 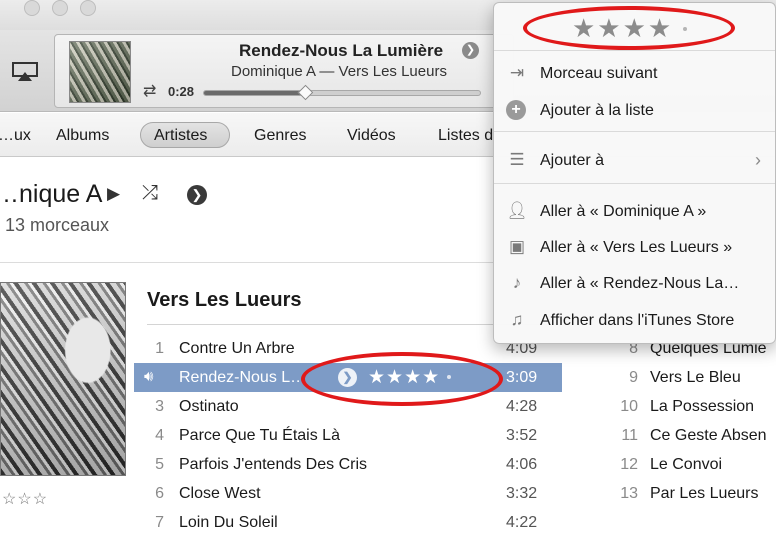 I want to click on nav-item-partial: …ux, so click(x=15, y=136).